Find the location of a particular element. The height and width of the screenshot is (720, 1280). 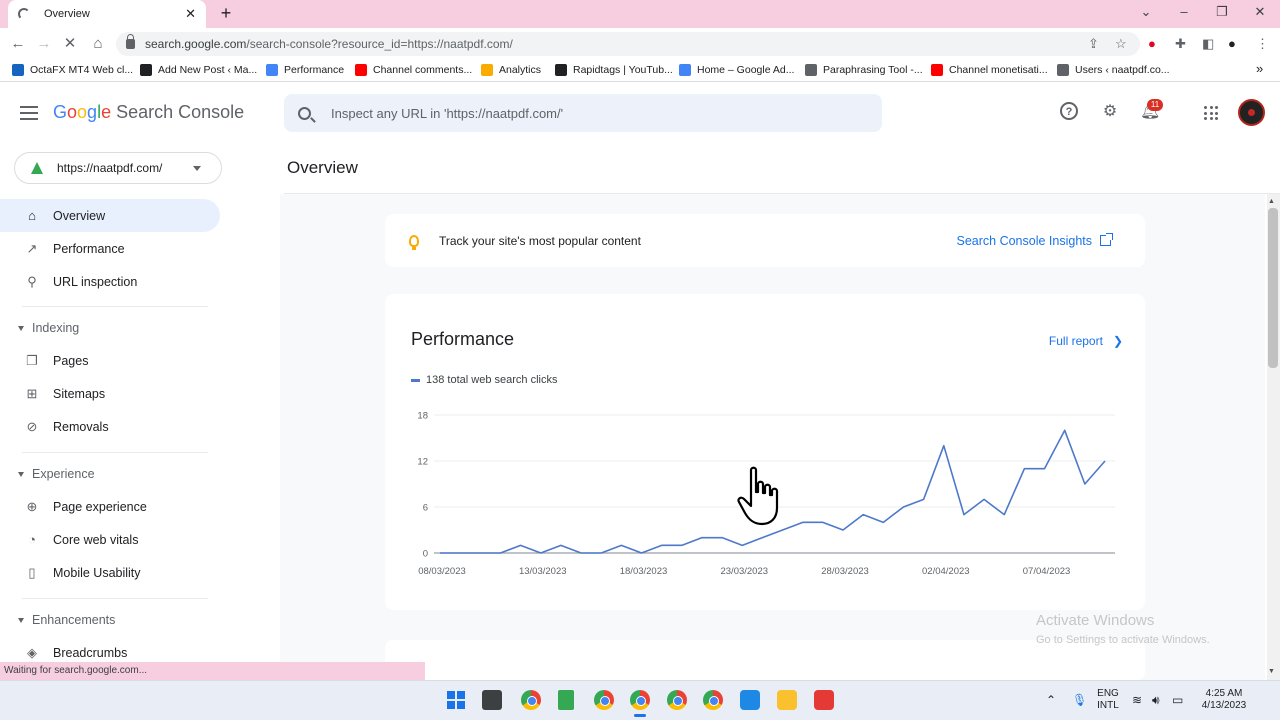

microphone-icon: 🎙︎ is located at coordinates (1079, 700).